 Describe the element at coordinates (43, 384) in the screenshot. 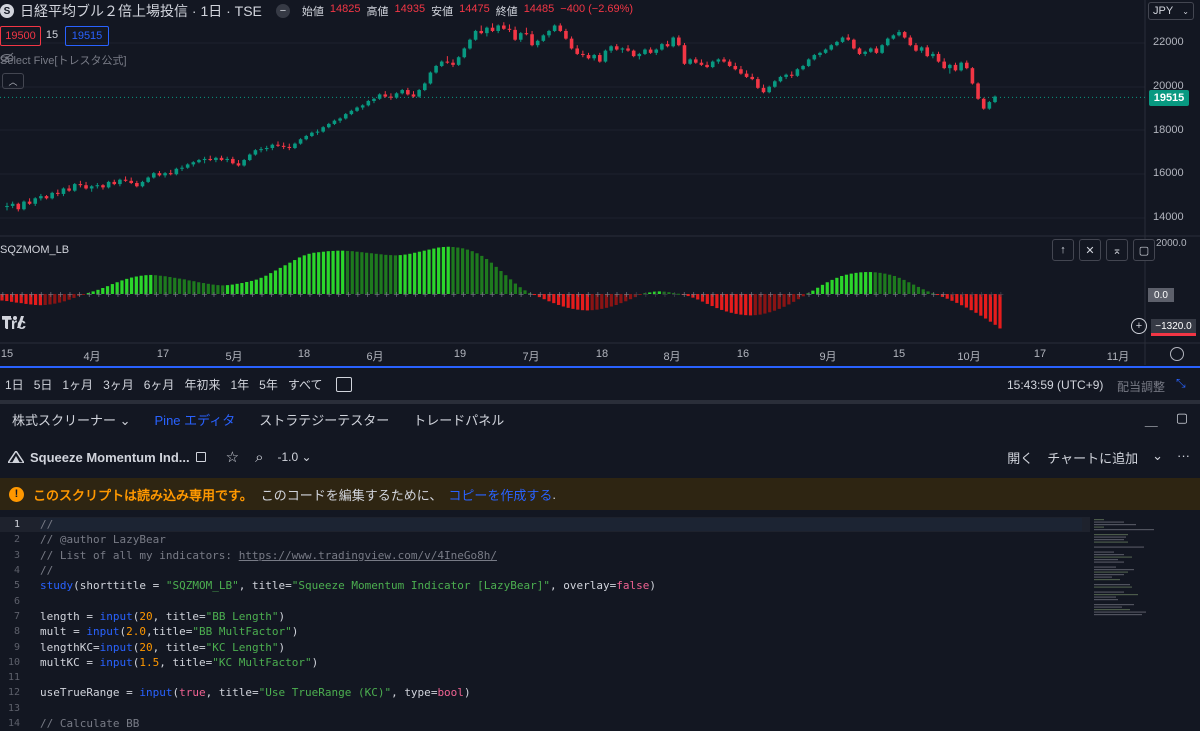

I see `range-button: 5日` at that location.